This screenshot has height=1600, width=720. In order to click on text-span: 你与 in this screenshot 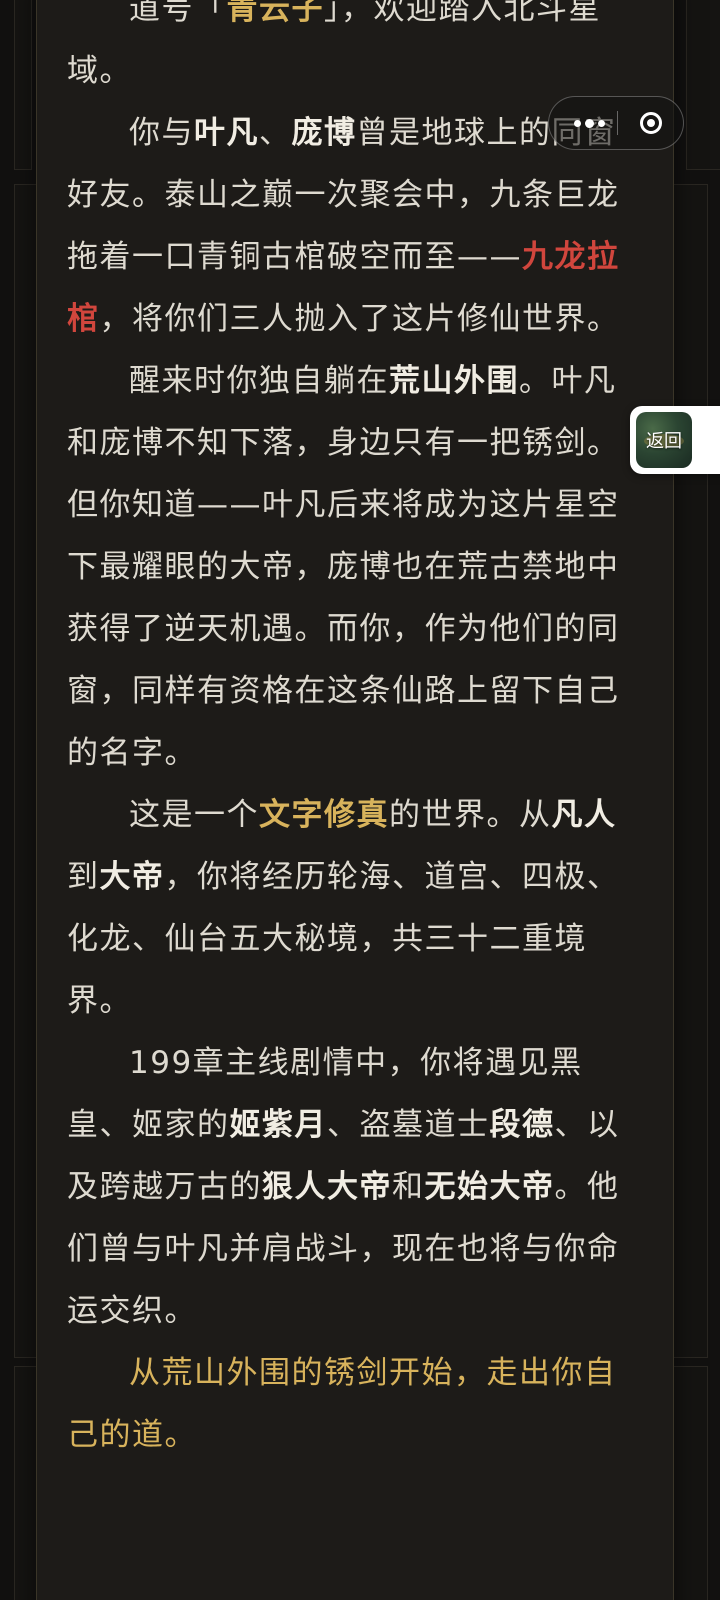, I will do `click(161, 133)`.